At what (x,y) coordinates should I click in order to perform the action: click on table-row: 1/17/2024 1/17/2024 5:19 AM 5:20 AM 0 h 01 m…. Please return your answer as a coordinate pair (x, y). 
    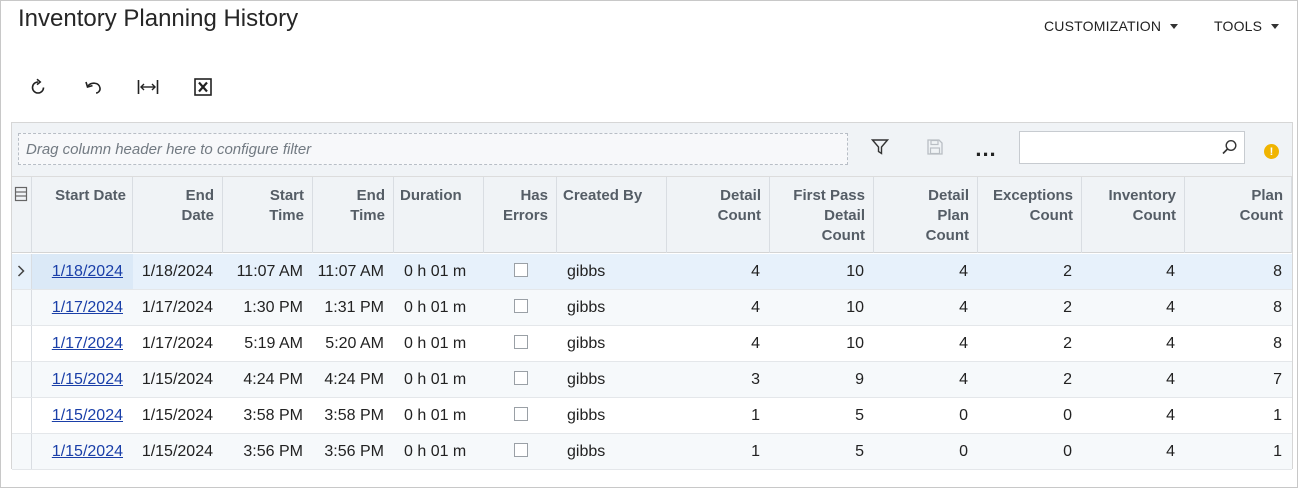
    Looking at the image, I should click on (652, 344).